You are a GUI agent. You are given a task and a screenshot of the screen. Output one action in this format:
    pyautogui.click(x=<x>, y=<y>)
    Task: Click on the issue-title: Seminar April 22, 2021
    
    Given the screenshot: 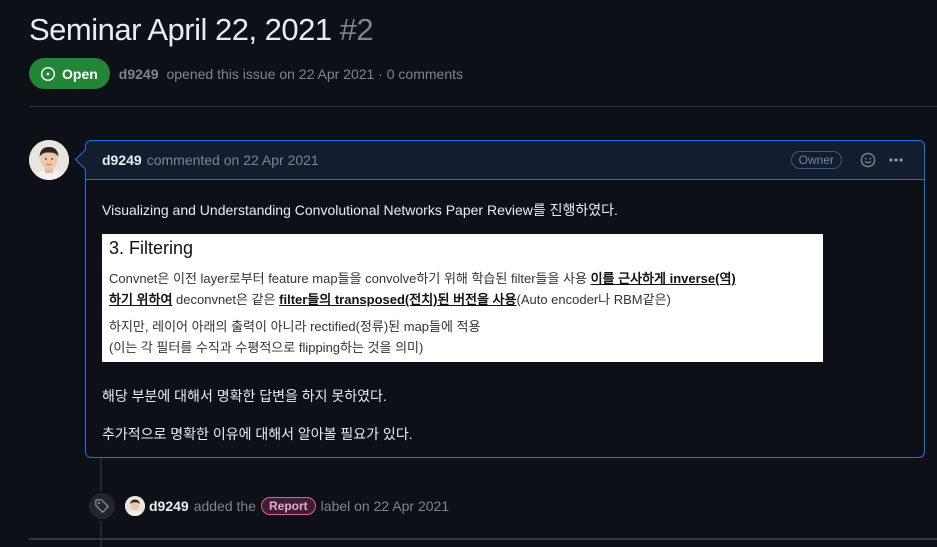 What is the action you would take?
    pyautogui.click(x=180, y=29)
    